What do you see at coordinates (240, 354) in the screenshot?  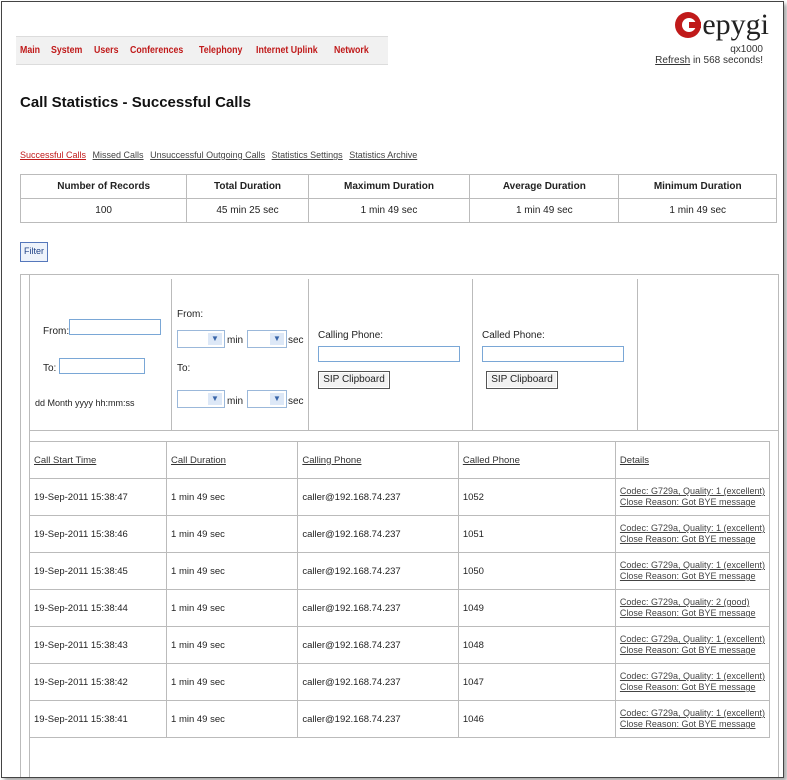 I see `duration-filter: From: ▼ min ▼ sec To: ▼ min ▼ sec` at bounding box center [240, 354].